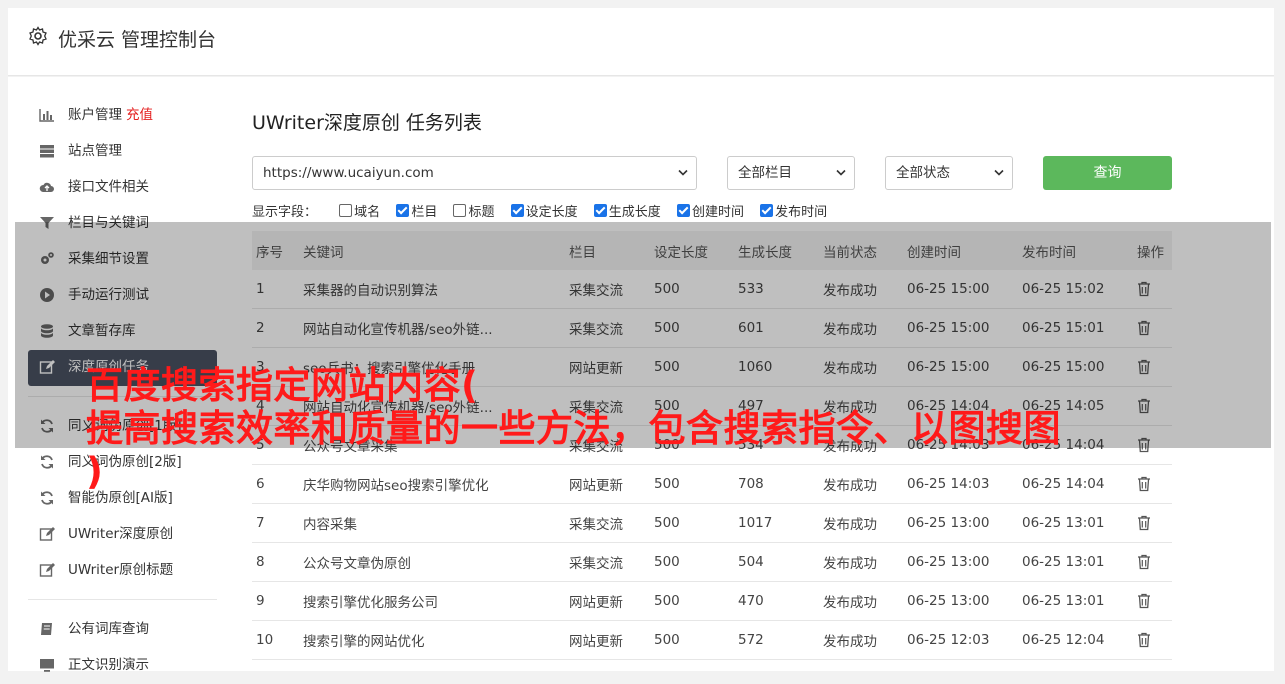 The height and width of the screenshot is (684, 1285). What do you see at coordinates (275, 640) in the screenshot?
I see `cell-no: 10` at bounding box center [275, 640].